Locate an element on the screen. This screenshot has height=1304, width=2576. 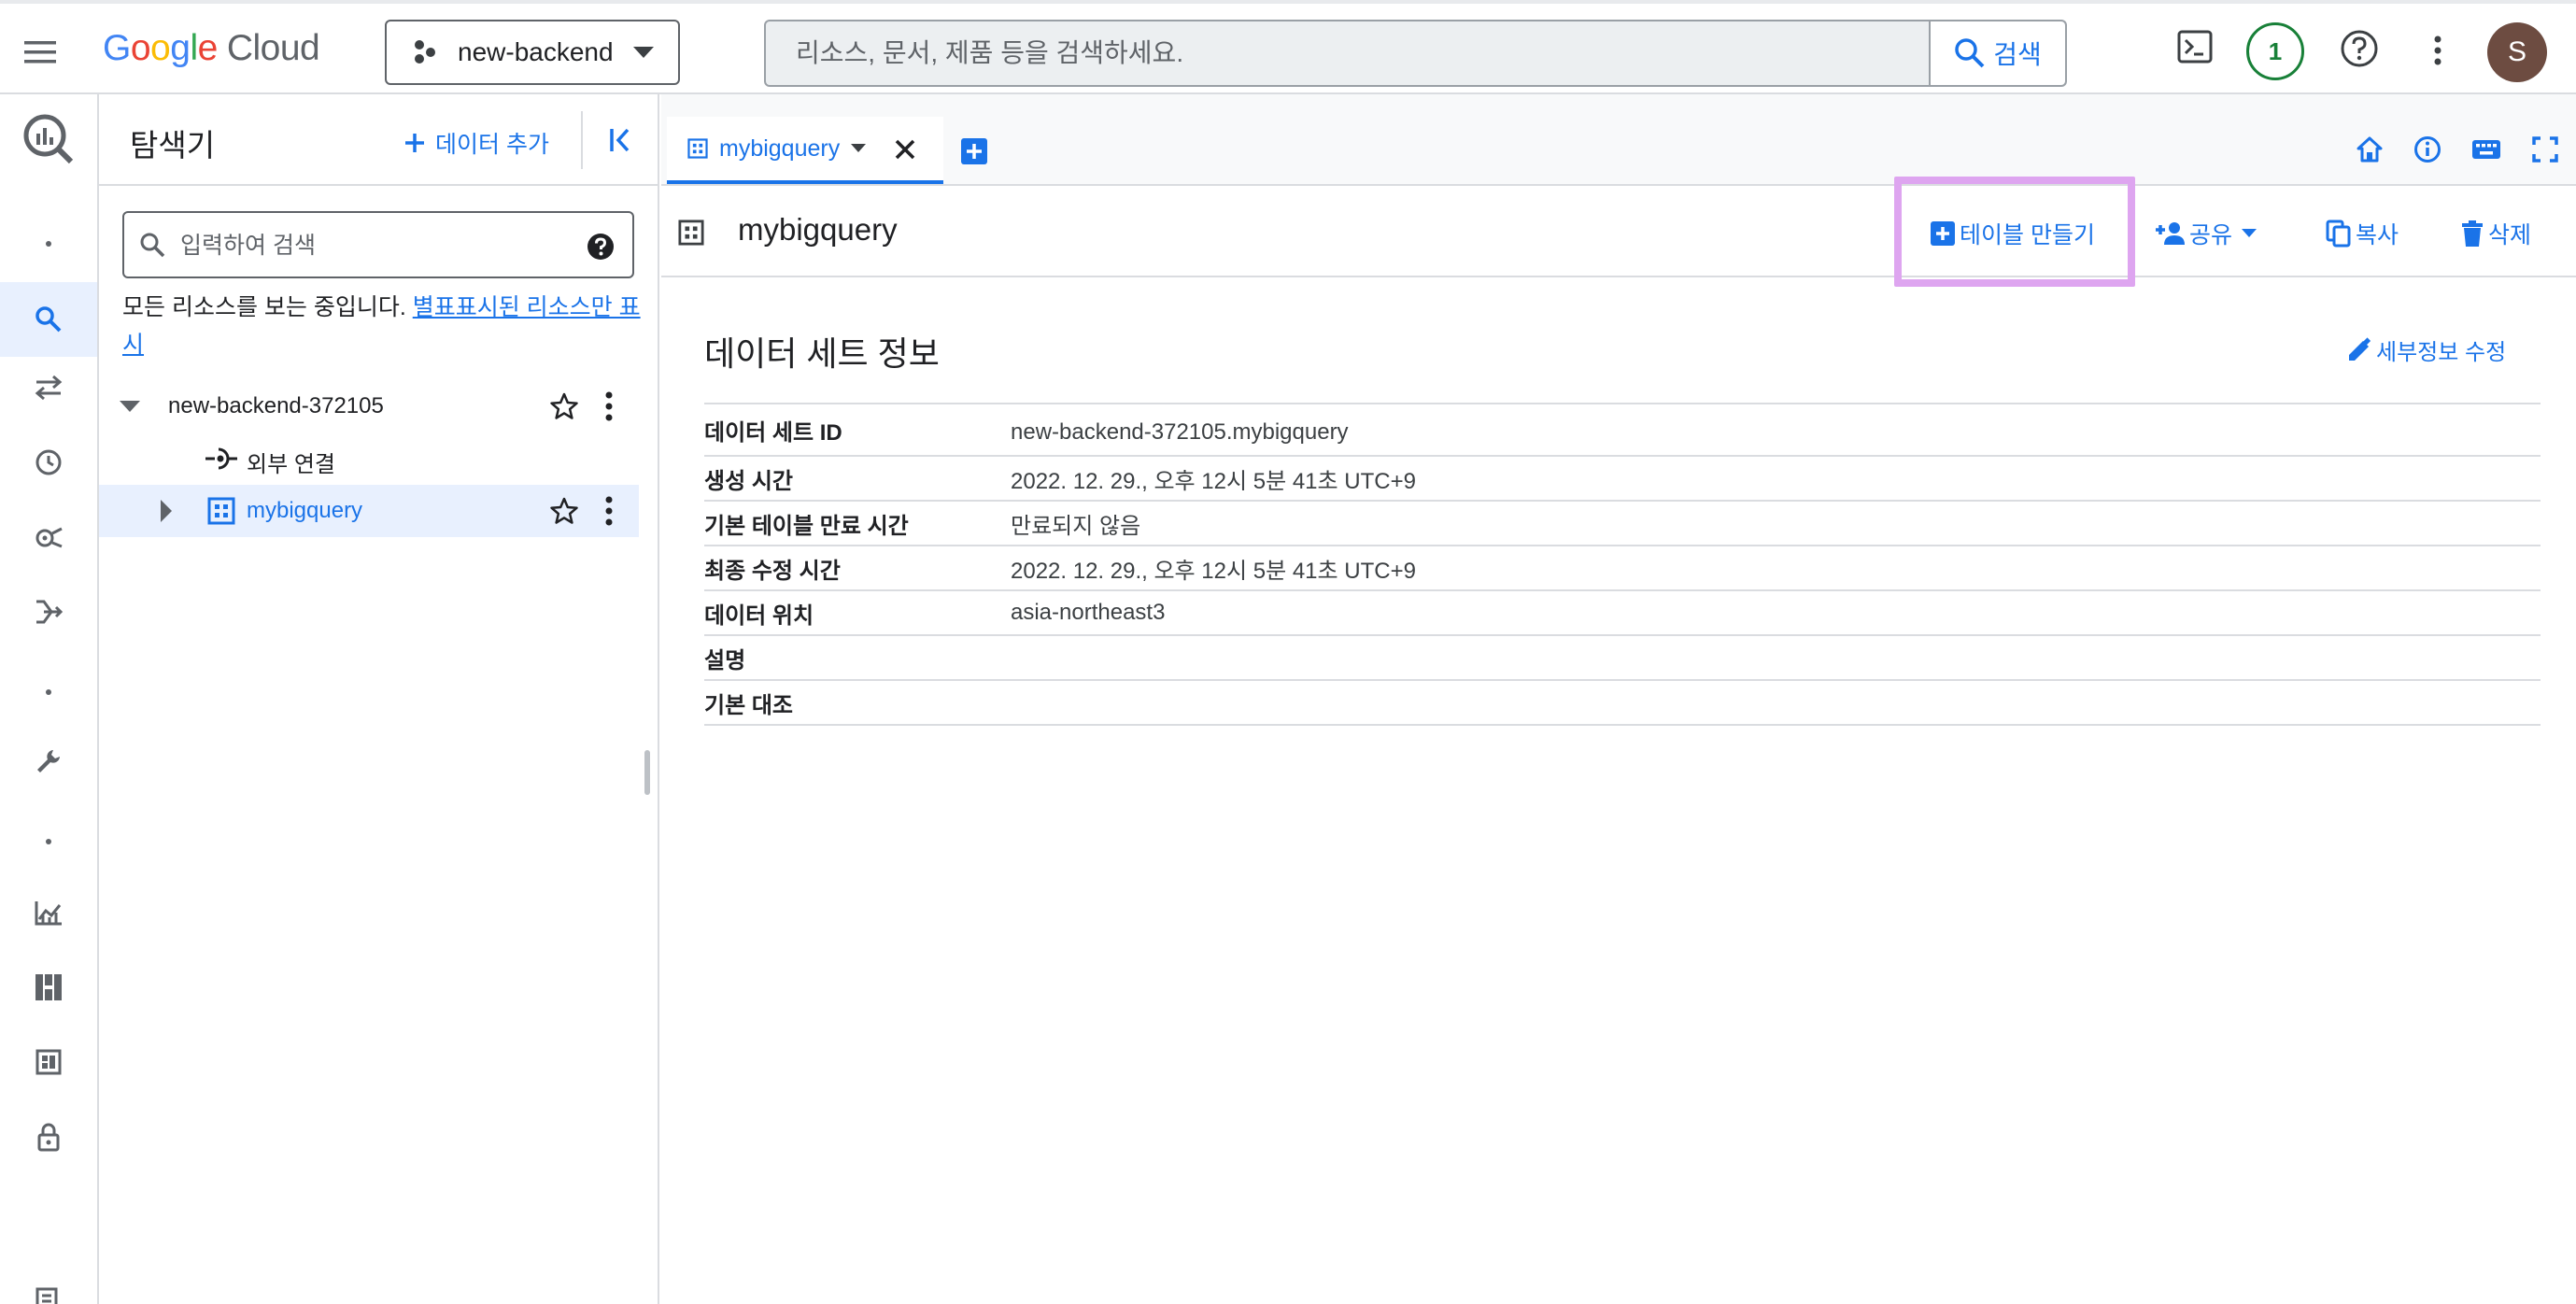
info-key: 데이터 세트 ID is located at coordinates (857, 430).